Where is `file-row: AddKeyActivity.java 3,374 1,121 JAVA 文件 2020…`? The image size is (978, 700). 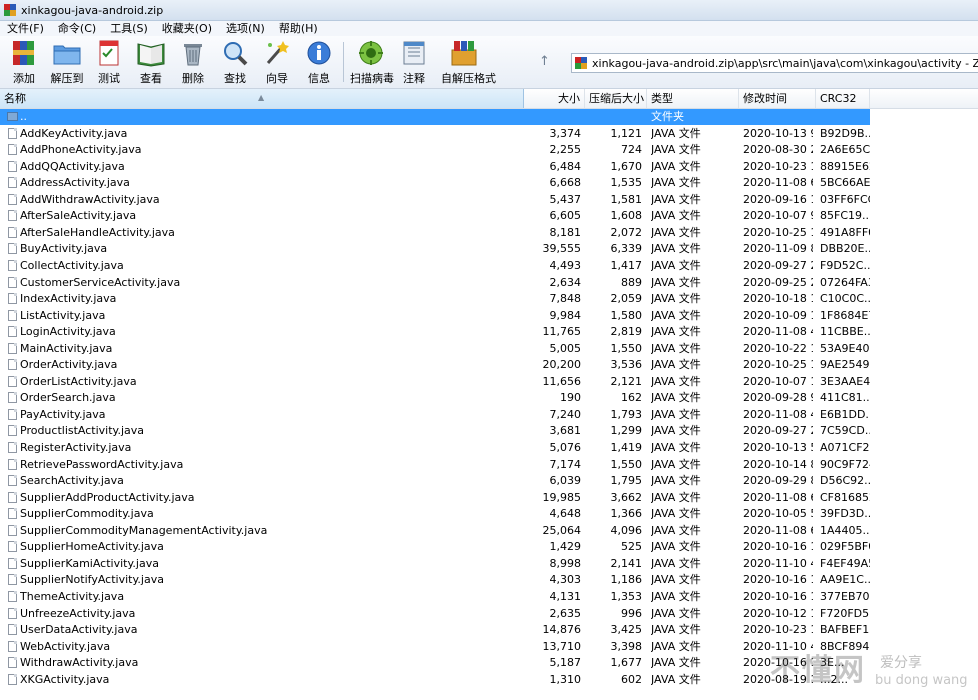
file-row: AddKeyActivity.java 3,374 1,121 JAVA 文件 2020… is located at coordinates (435, 134).